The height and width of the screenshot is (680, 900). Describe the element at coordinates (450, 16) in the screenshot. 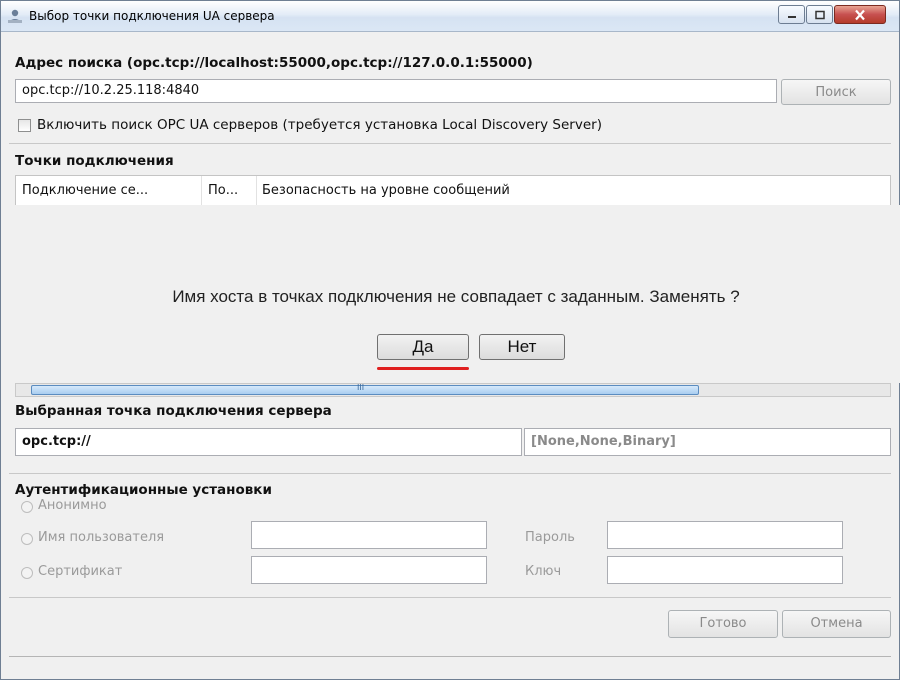

I see `title-bar: Выбор точки подключения UA сервера` at that location.